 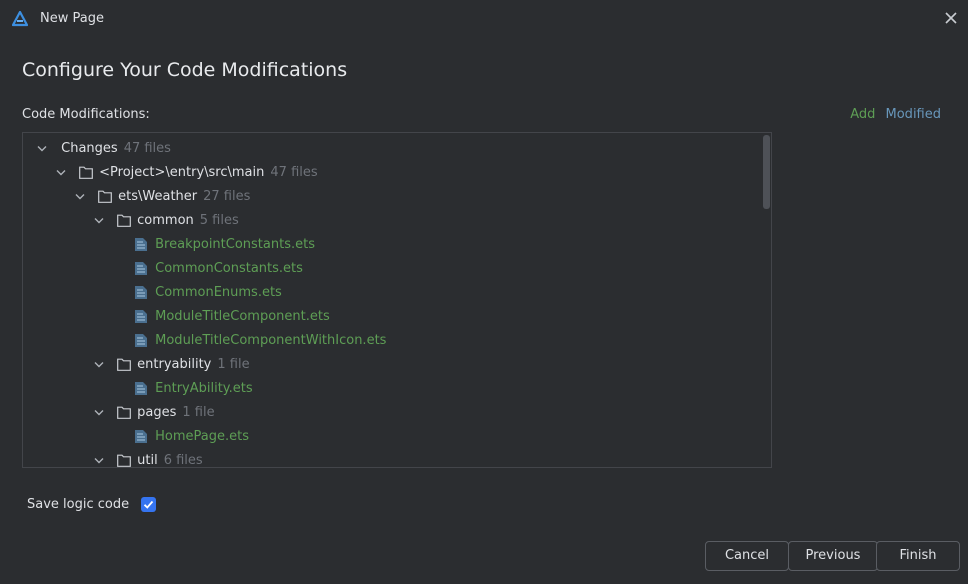 I want to click on window-title: New Page, so click(x=72, y=18).